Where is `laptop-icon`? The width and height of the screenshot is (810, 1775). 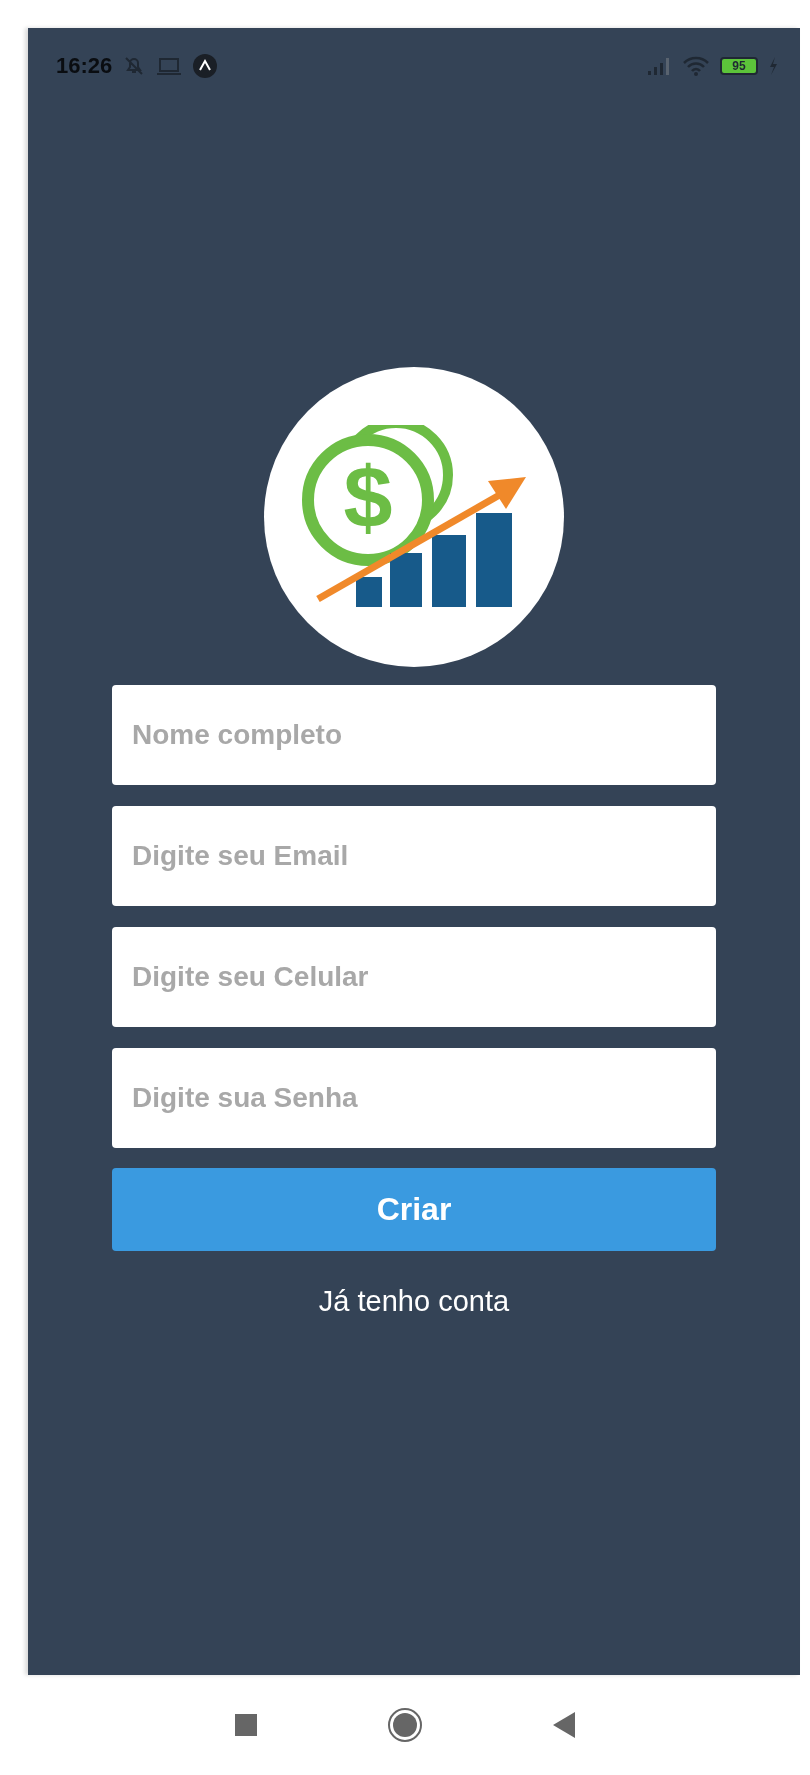 laptop-icon is located at coordinates (169, 66).